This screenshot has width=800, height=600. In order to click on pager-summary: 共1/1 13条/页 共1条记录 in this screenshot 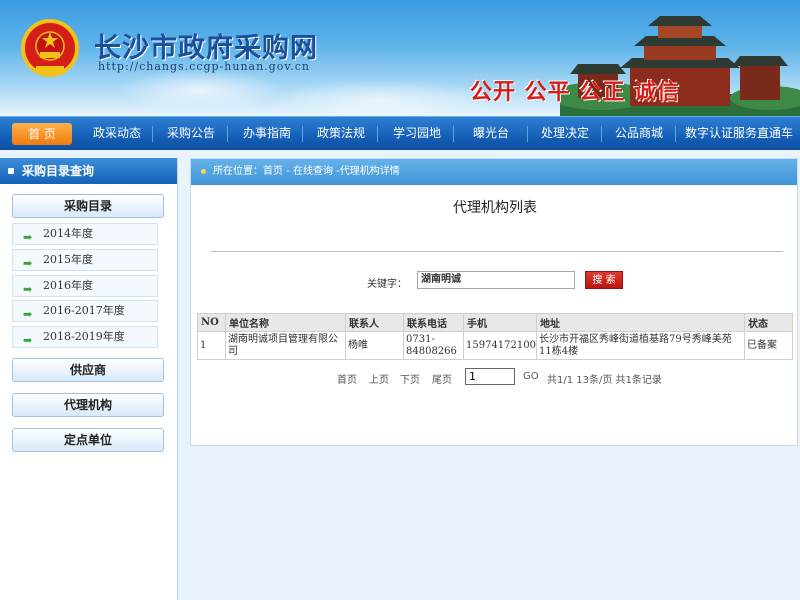, I will do `click(604, 380)`.